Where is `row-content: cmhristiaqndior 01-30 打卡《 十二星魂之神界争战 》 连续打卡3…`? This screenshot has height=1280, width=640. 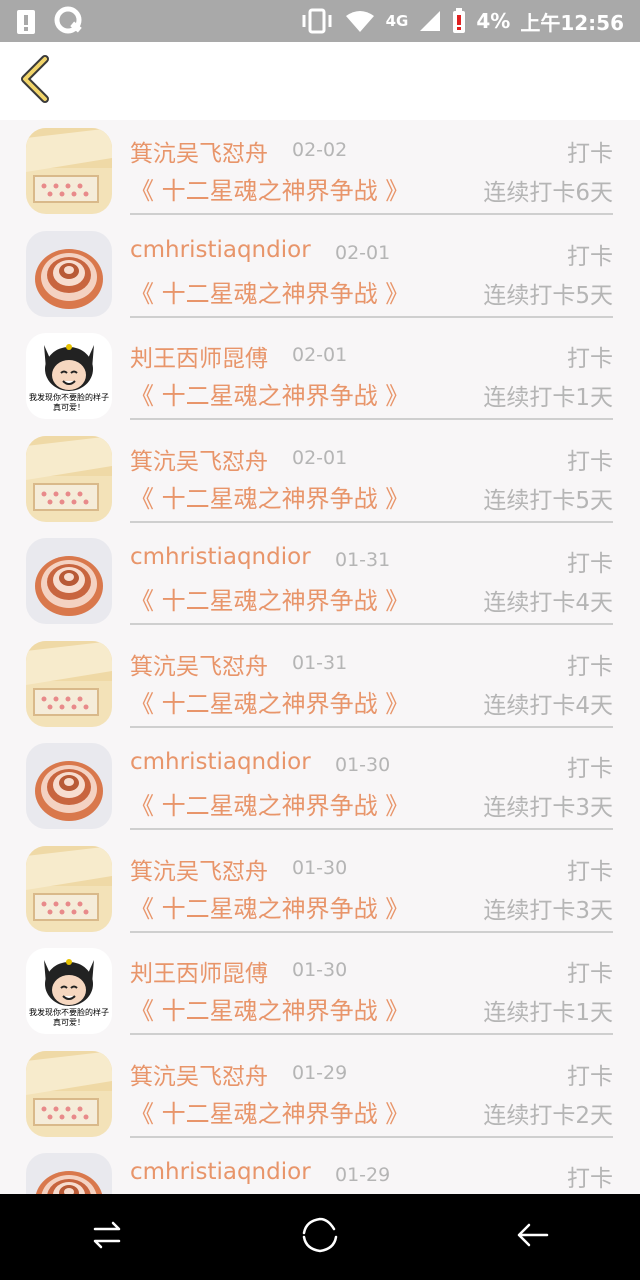 row-content: cmhristiaqndior 01-30 打卡《 十二星魂之神界争战 》 连续打卡3… is located at coordinates (371, 782).